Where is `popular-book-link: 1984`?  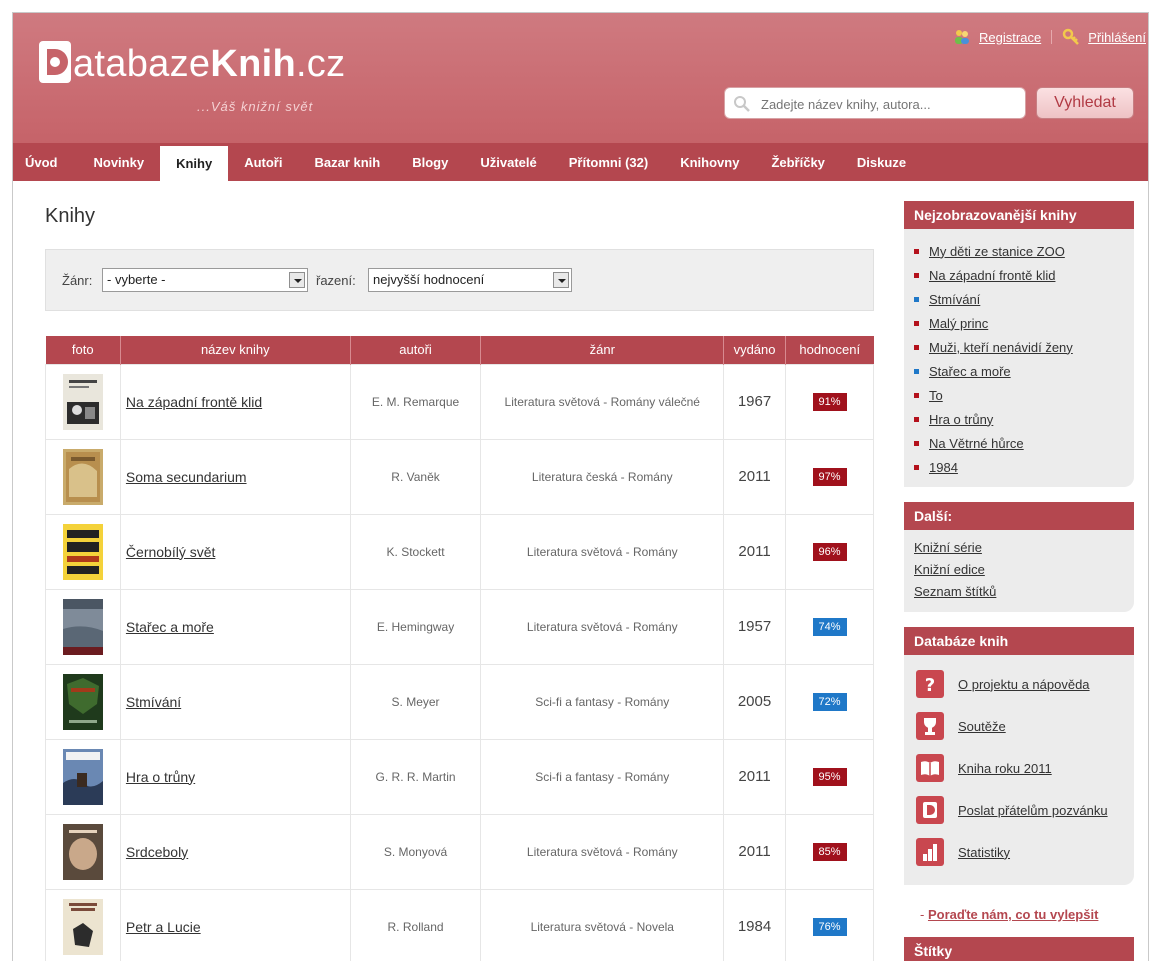
popular-book-link: 1984 is located at coordinates (943, 467).